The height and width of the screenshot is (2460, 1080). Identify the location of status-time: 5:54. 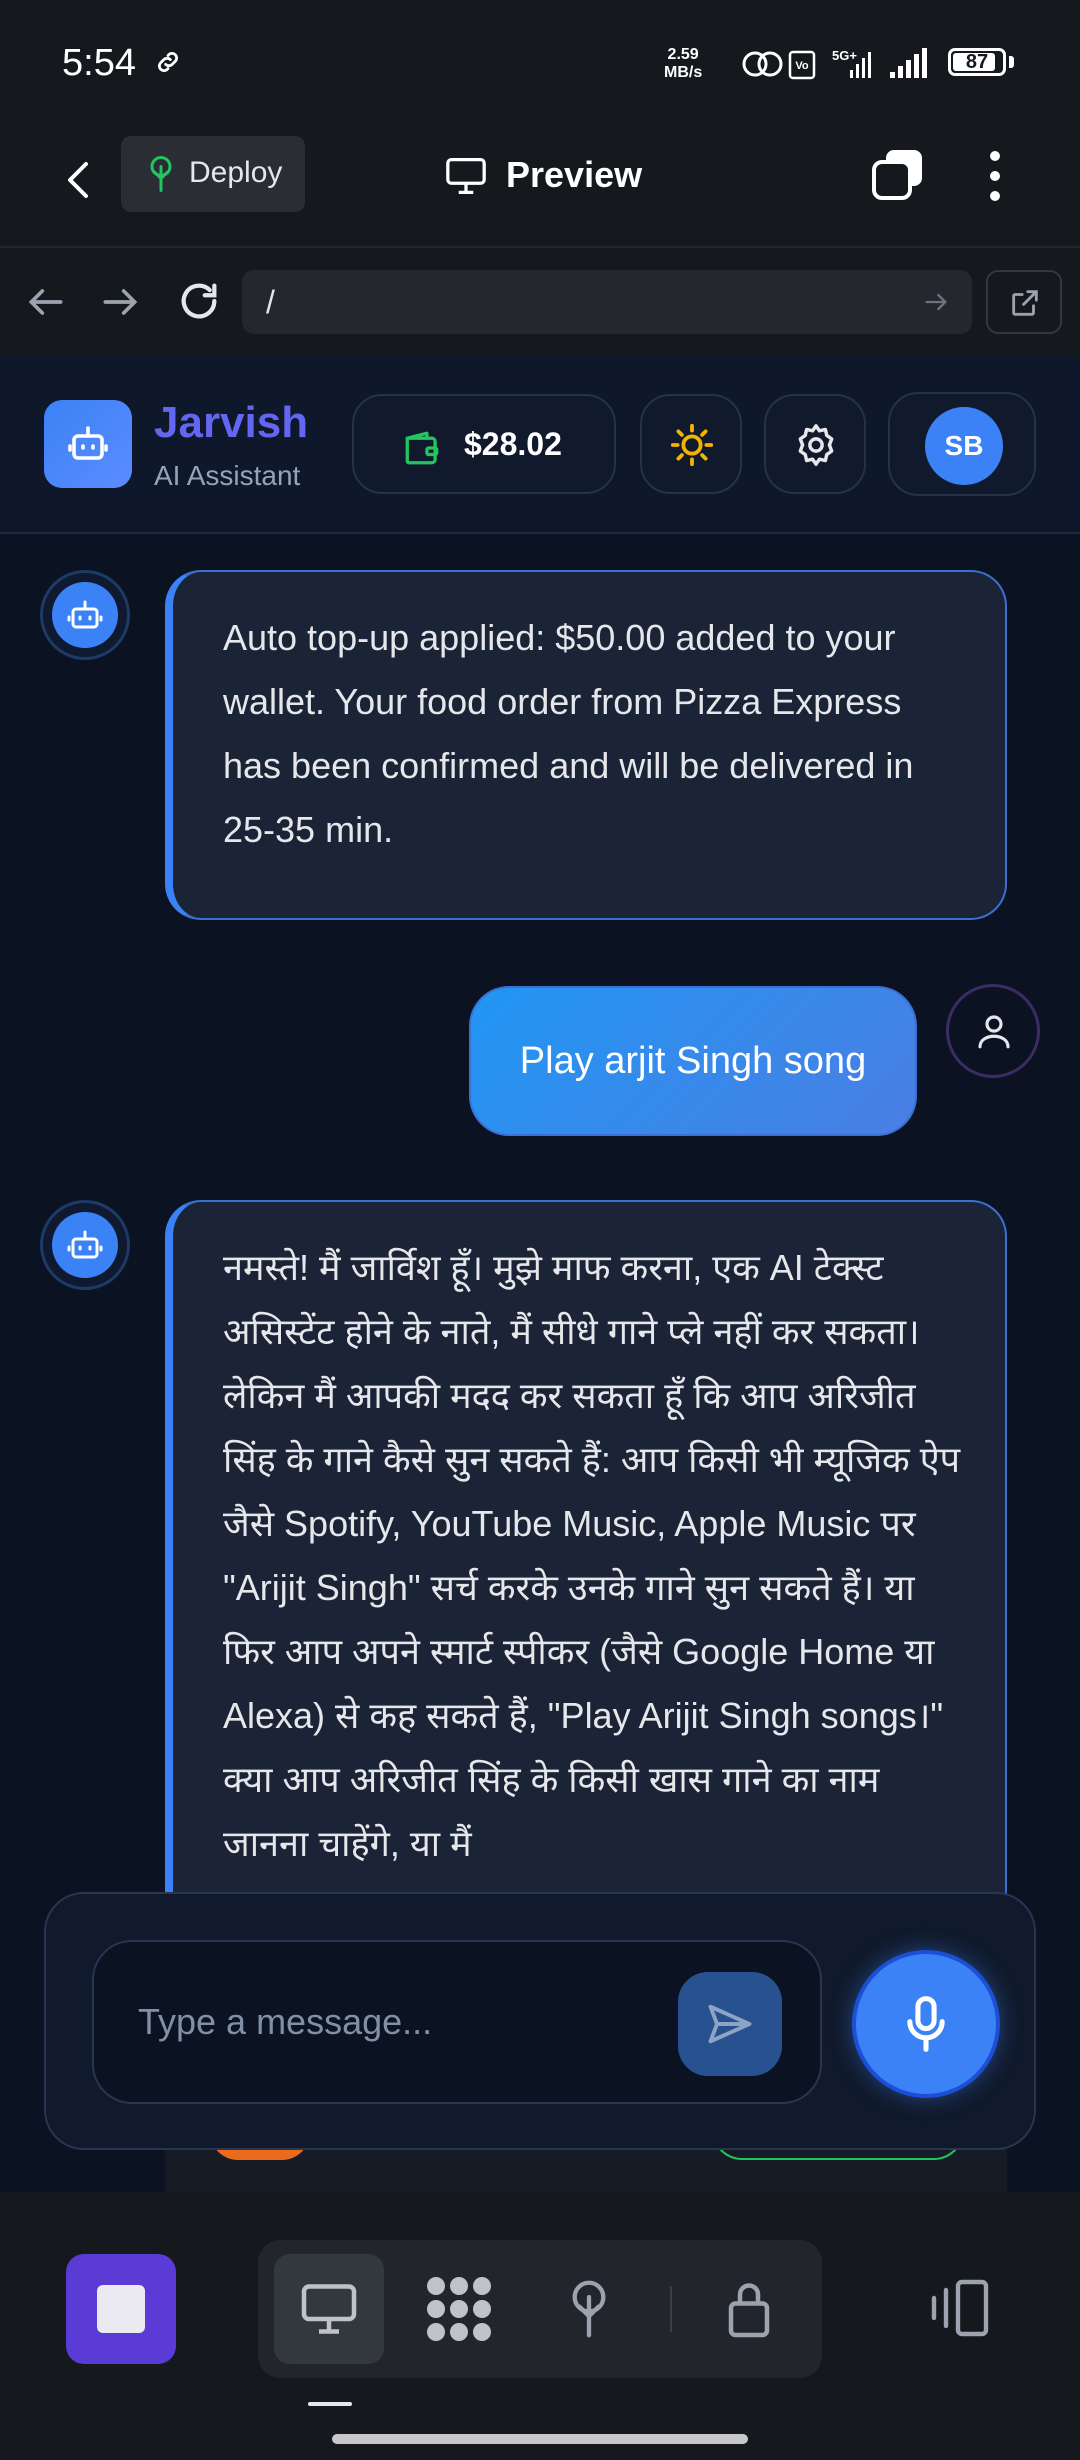
(99, 63).